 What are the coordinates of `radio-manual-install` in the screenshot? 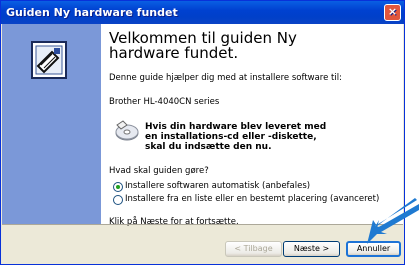 It's located at (118, 200).